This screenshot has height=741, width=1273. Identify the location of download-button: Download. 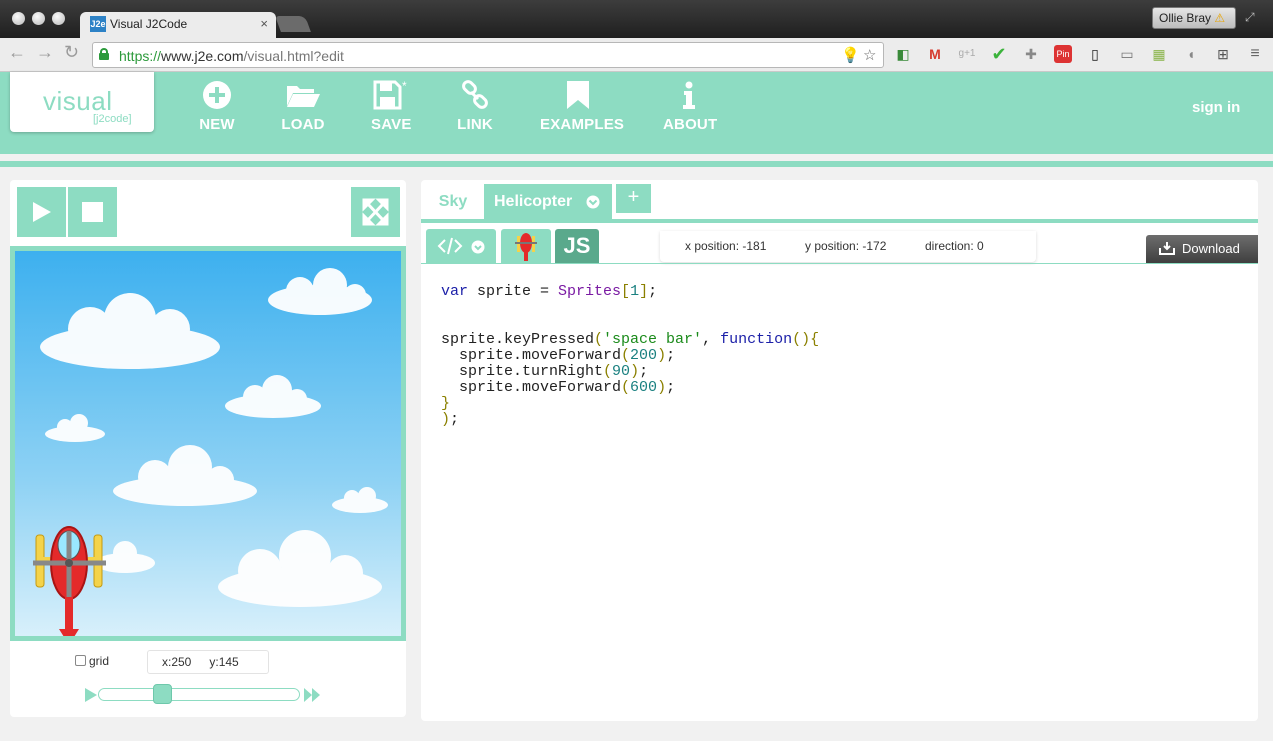
(1202, 249).